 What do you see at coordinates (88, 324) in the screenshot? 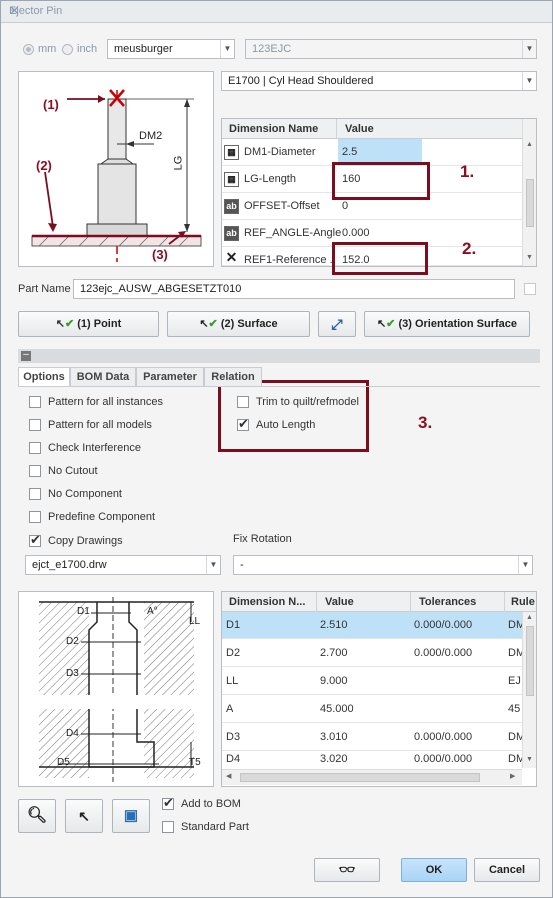
I see `point-button: ↖✔ (1) Point` at bounding box center [88, 324].